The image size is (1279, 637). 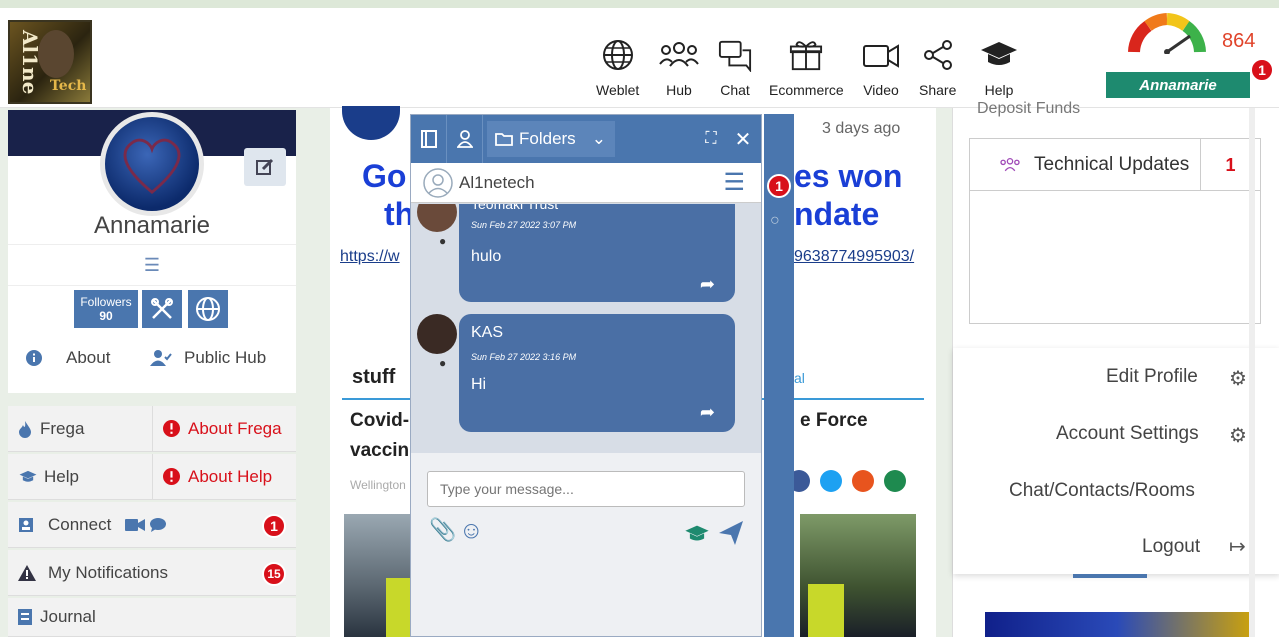 What do you see at coordinates (1167, 33) in the screenshot?
I see `score-gauge` at bounding box center [1167, 33].